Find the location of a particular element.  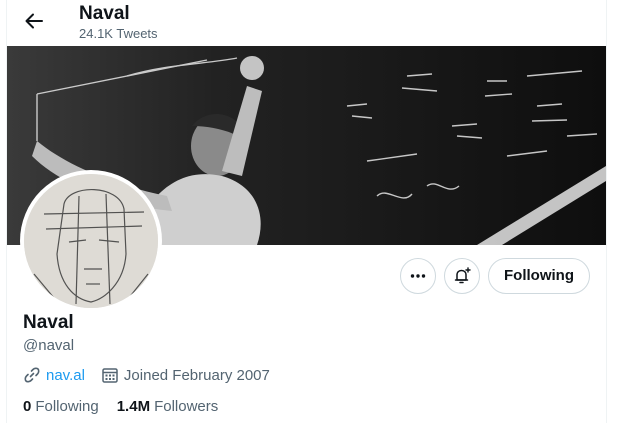

following-stat: 0 Following is located at coordinates (61, 406).